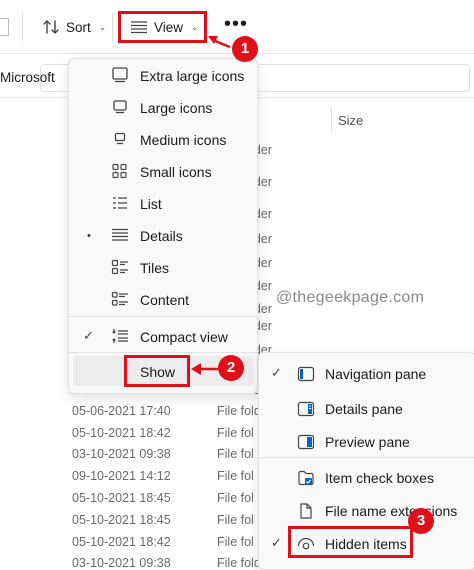 The width and height of the screenshot is (474, 570). Describe the element at coordinates (51, 27) in the screenshot. I see `sort-icon` at that location.